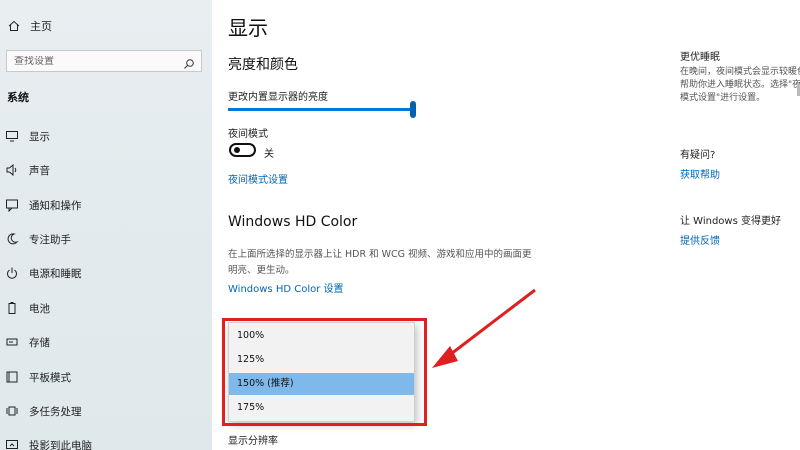 The image size is (800, 450). I want to click on brightness-slider-thumb, so click(413, 109).